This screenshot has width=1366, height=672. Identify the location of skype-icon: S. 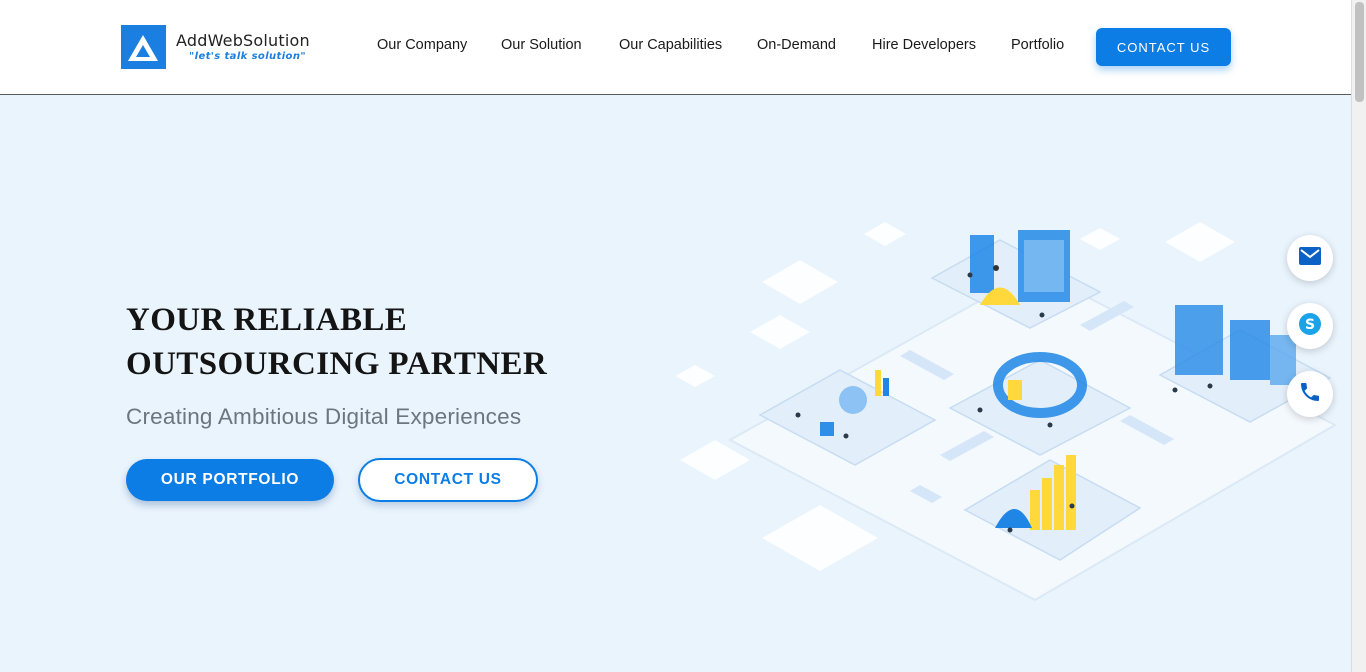
(1310, 326).